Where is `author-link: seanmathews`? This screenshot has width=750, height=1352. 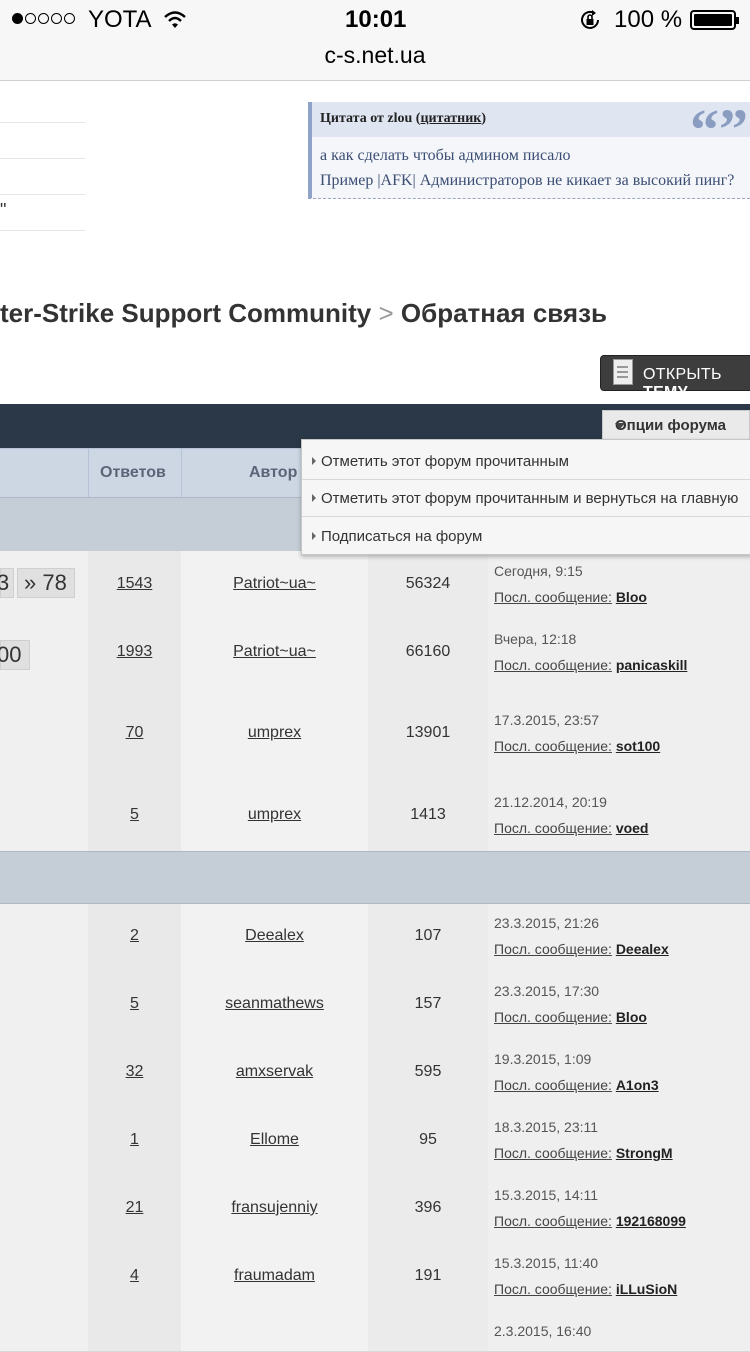
author-link: seanmathews is located at coordinates (274, 1004).